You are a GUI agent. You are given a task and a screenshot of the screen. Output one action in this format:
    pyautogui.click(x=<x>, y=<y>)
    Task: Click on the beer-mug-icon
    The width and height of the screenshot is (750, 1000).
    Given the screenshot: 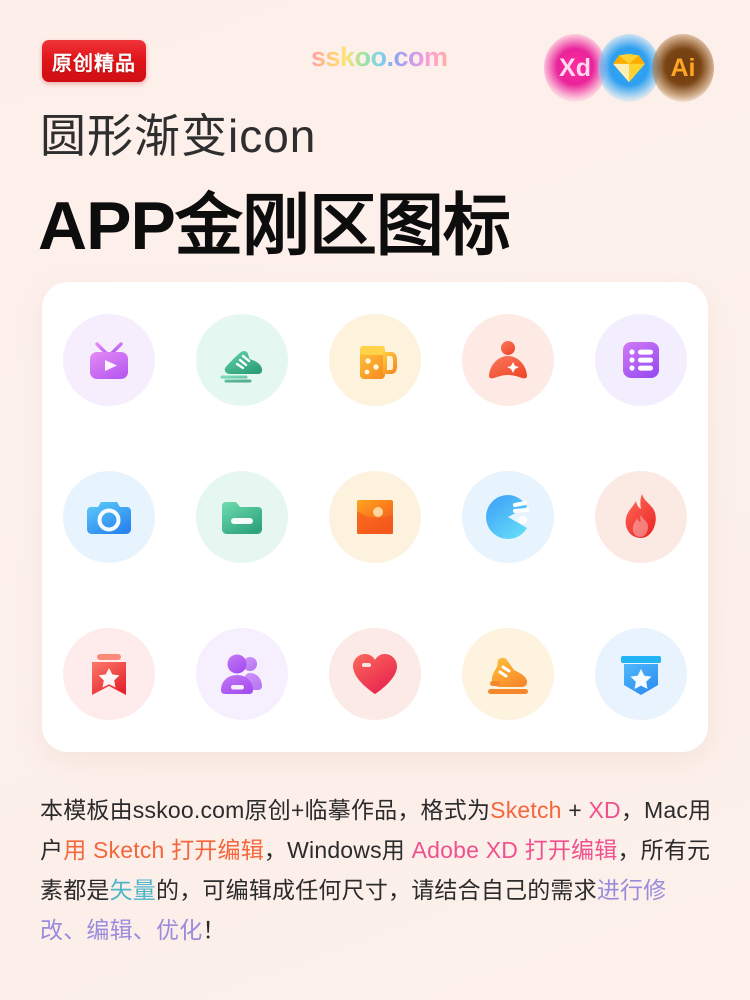 What is the action you would take?
    pyautogui.click(x=374, y=360)
    